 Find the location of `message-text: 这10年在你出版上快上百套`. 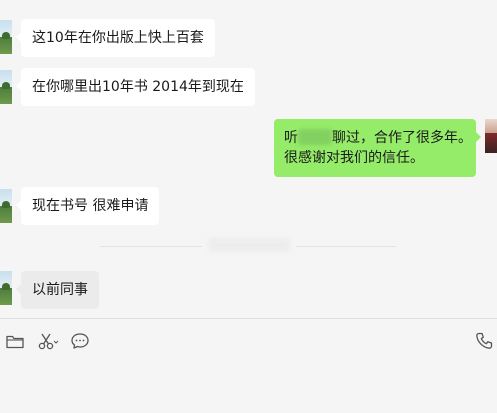

message-text: 这10年在你出版上快上百套 is located at coordinates (118, 38).